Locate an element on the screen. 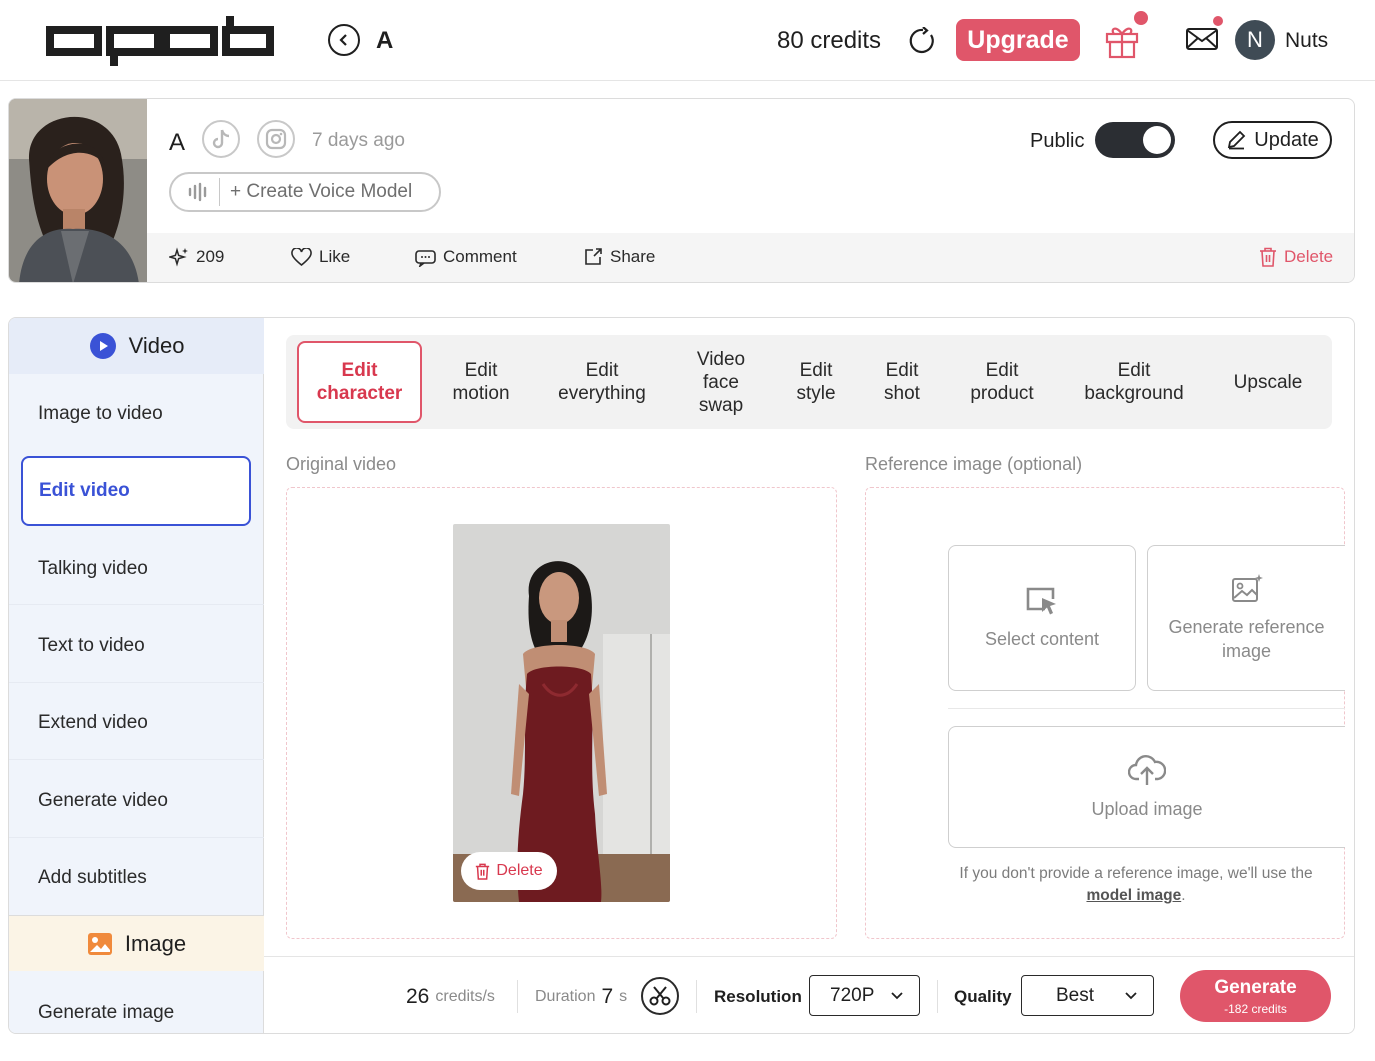 The height and width of the screenshot is (1061, 1375). upload-image-button: Upload image is located at coordinates (1146, 787).